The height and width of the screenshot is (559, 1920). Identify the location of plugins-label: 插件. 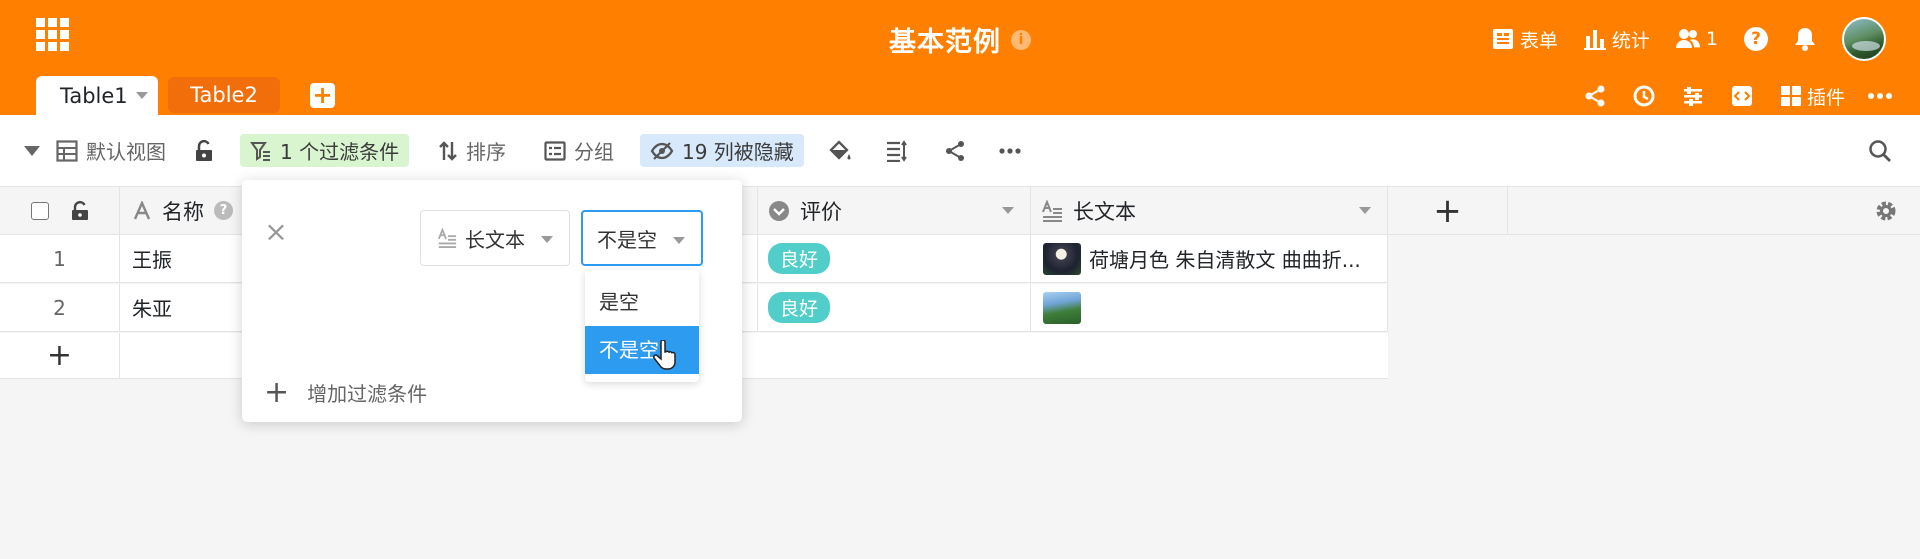
(1825, 97).